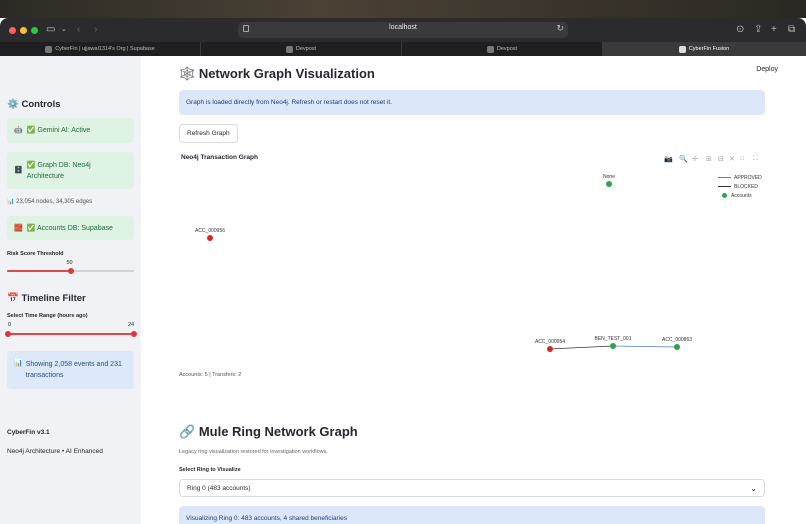  I want to click on tab-devpost-1: Devpost, so click(301, 49).